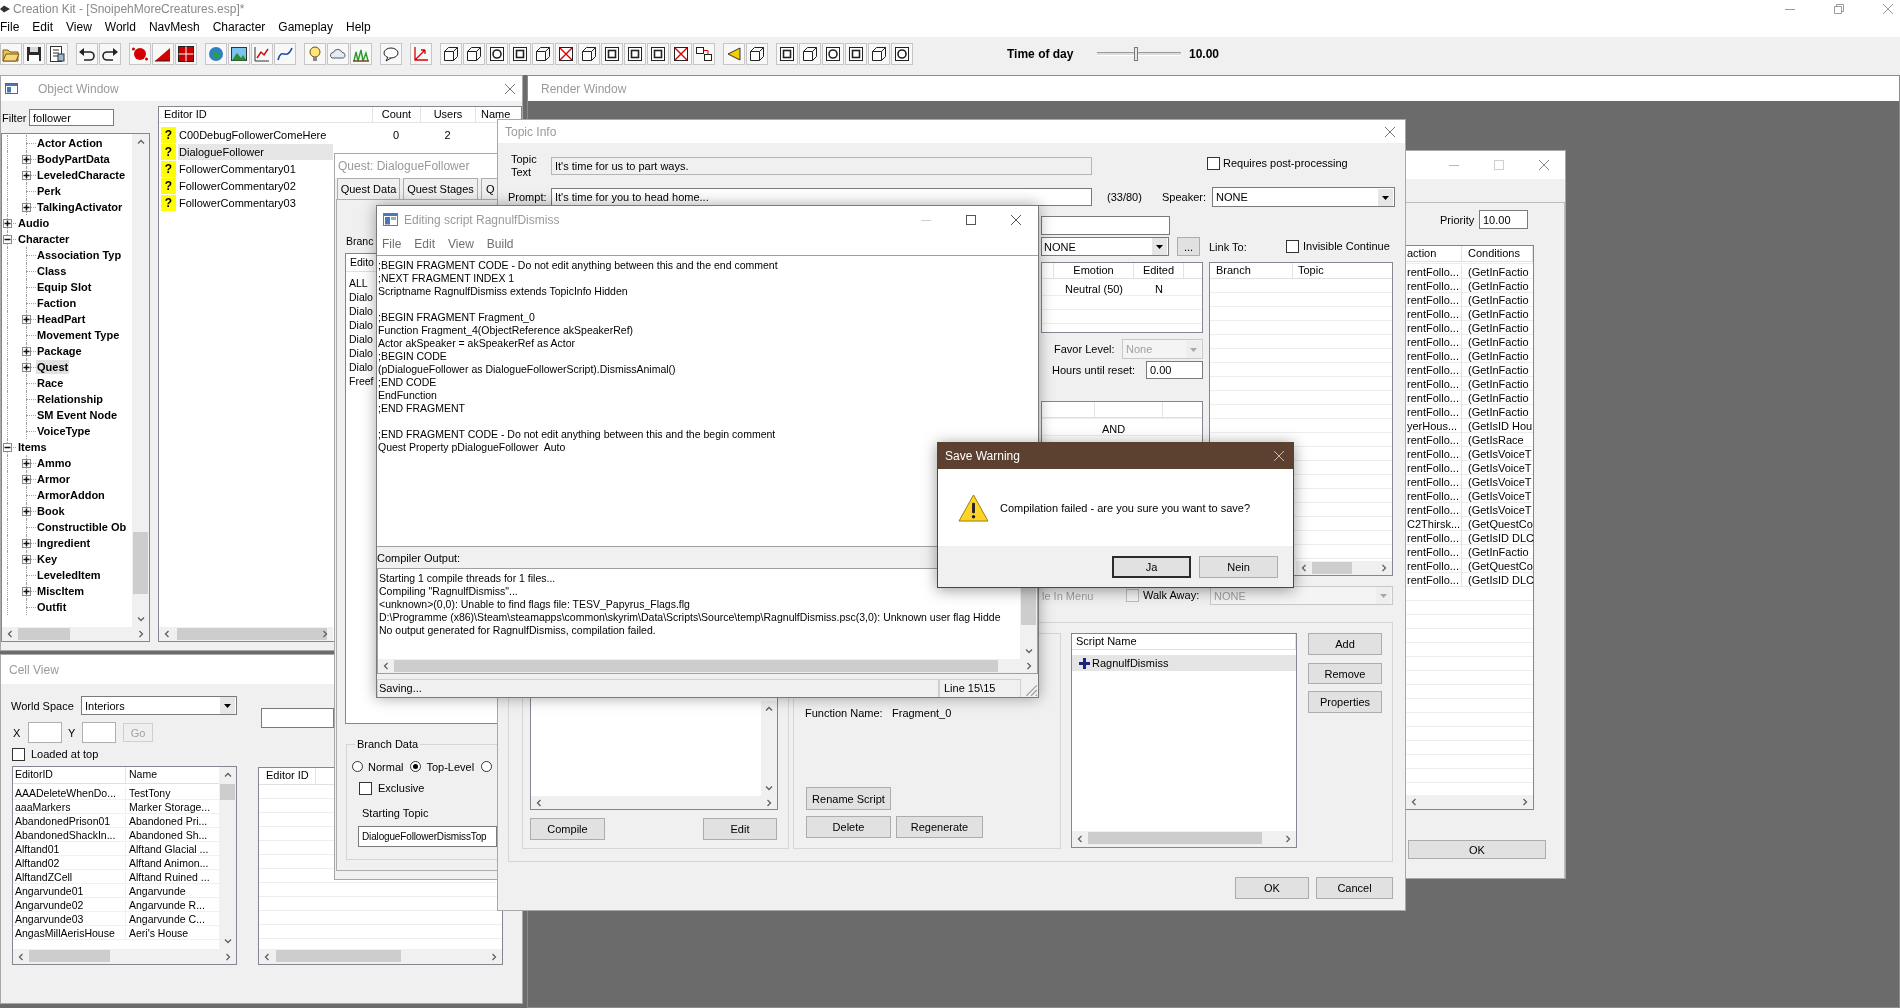 This screenshot has height=1008, width=1900. Describe the element at coordinates (1477, 849) in the screenshot. I see `ok-button: OK` at that location.